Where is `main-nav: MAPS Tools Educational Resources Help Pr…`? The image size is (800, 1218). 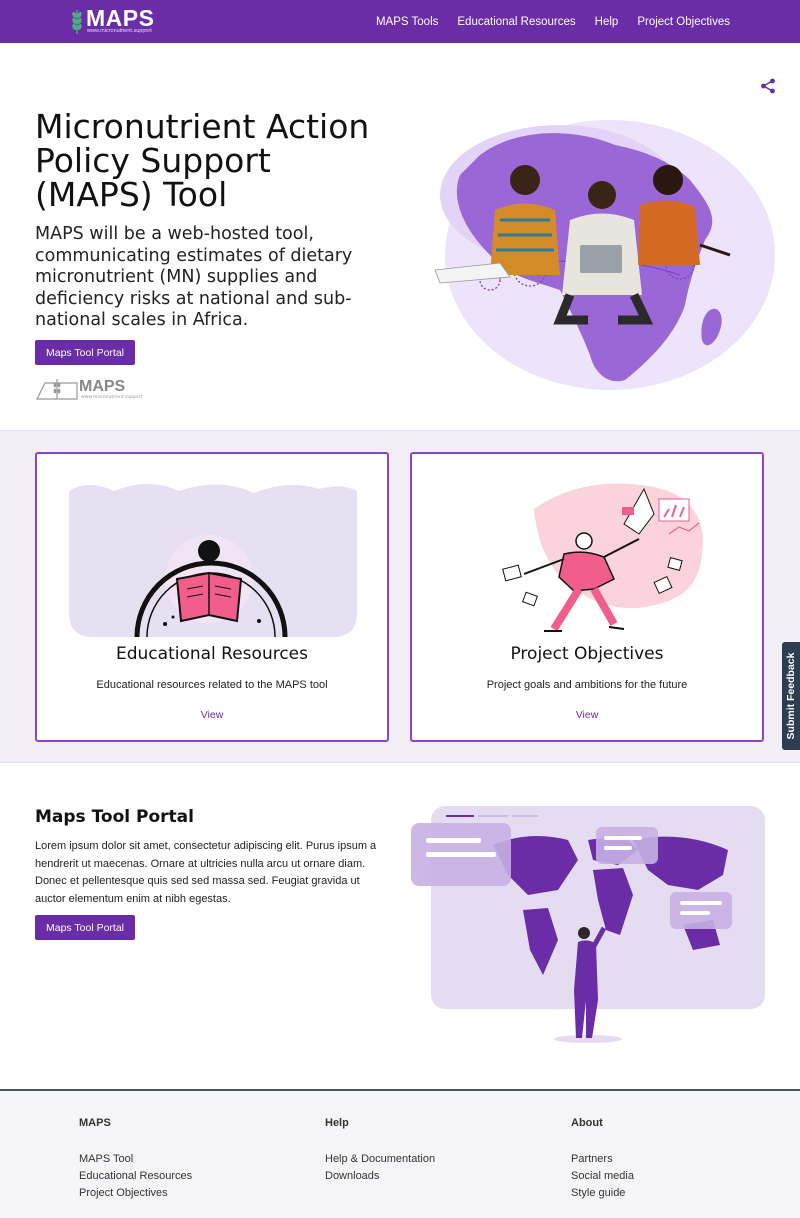
main-nav: MAPS Tools Educational Resources Help Pr… is located at coordinates (553, 21).